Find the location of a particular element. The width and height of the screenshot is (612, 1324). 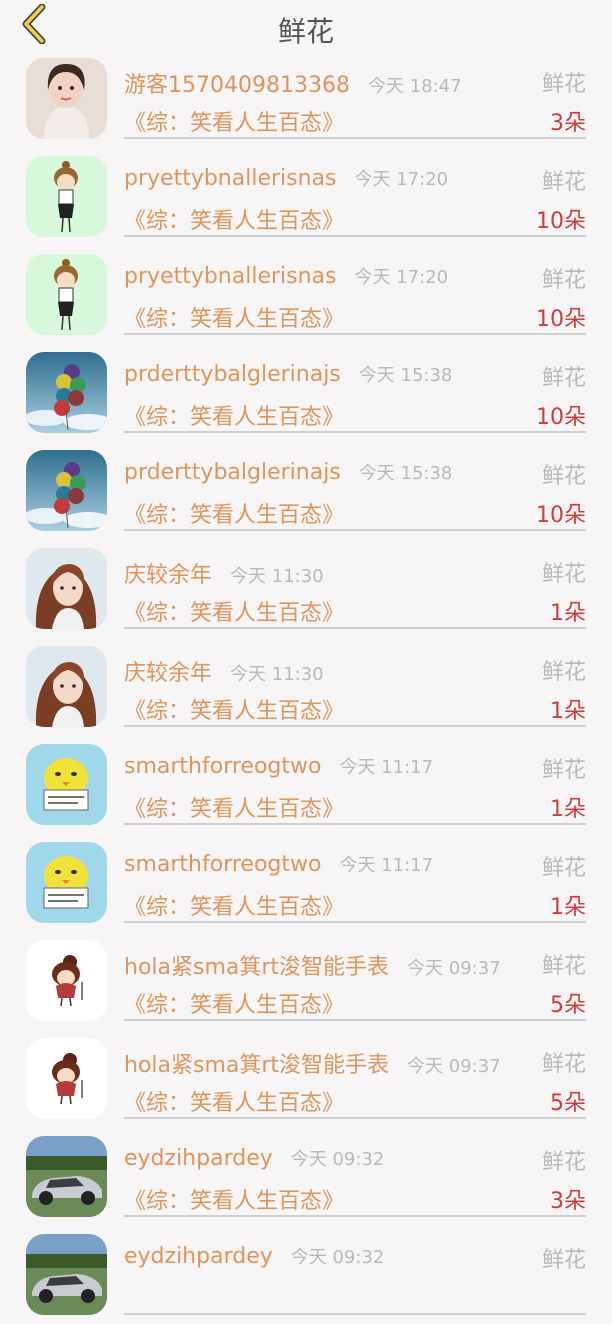

top-bar: 鲜花 is located at coordinates (306, 25).